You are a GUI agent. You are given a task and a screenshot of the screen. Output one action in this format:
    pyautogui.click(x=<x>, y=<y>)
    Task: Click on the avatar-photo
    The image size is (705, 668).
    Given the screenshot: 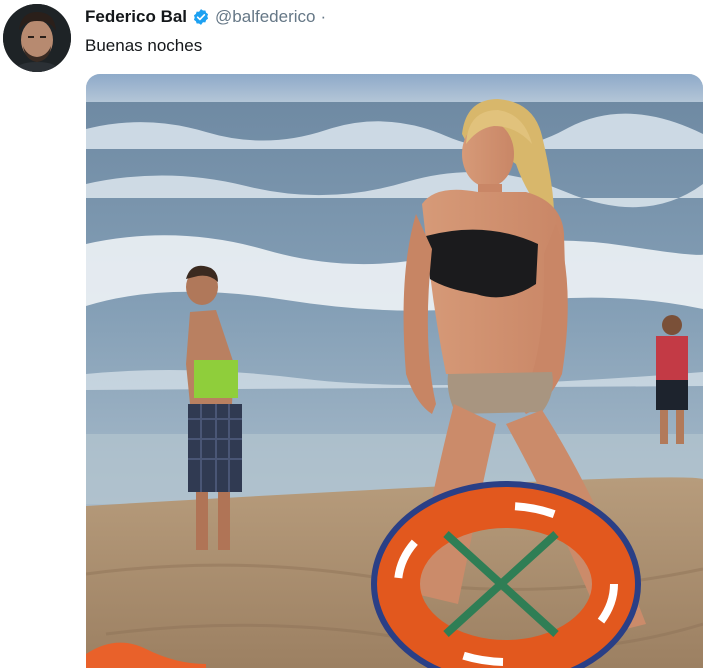 What is the action you would take?
    pyautogui.click(x=37, y=38)
    